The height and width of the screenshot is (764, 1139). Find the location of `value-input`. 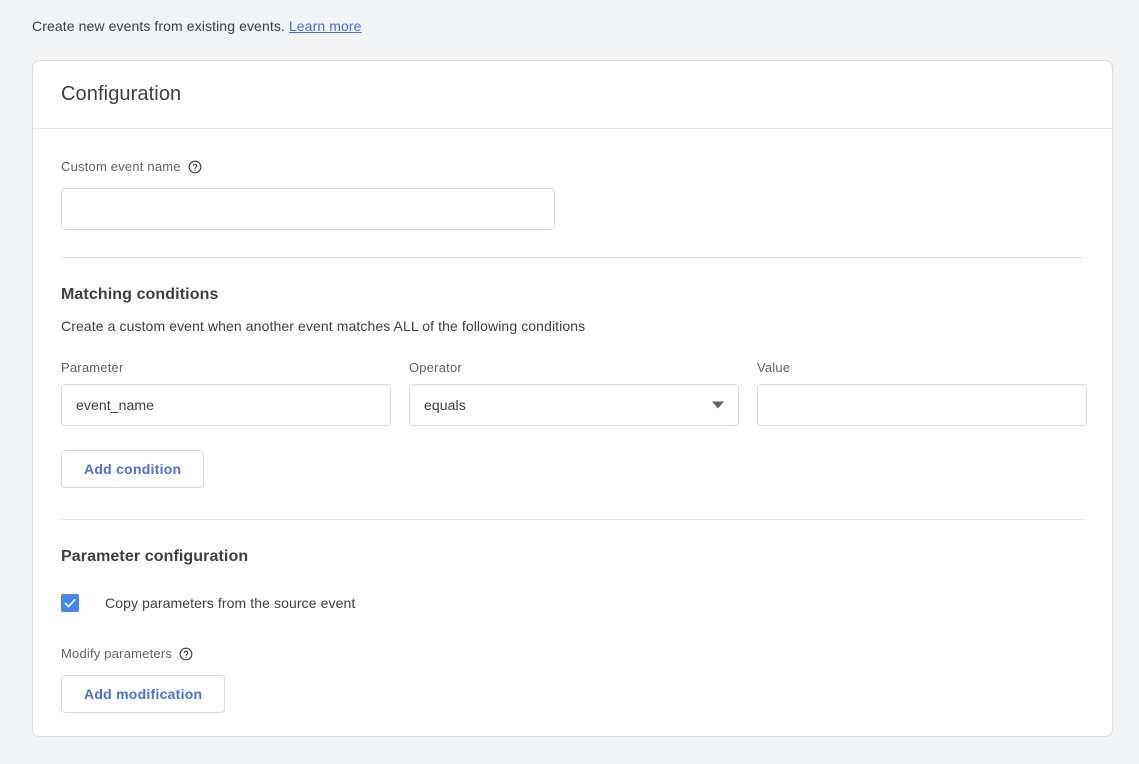

value-input is located at coordinates (922, 405).